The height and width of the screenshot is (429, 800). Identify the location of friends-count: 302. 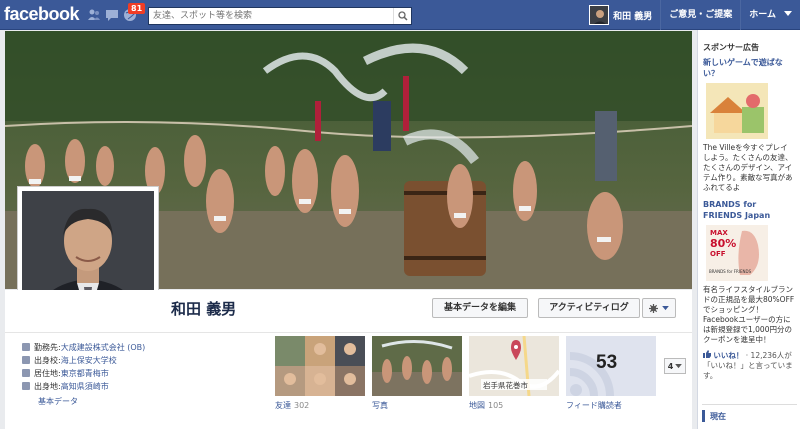
(302, 405).